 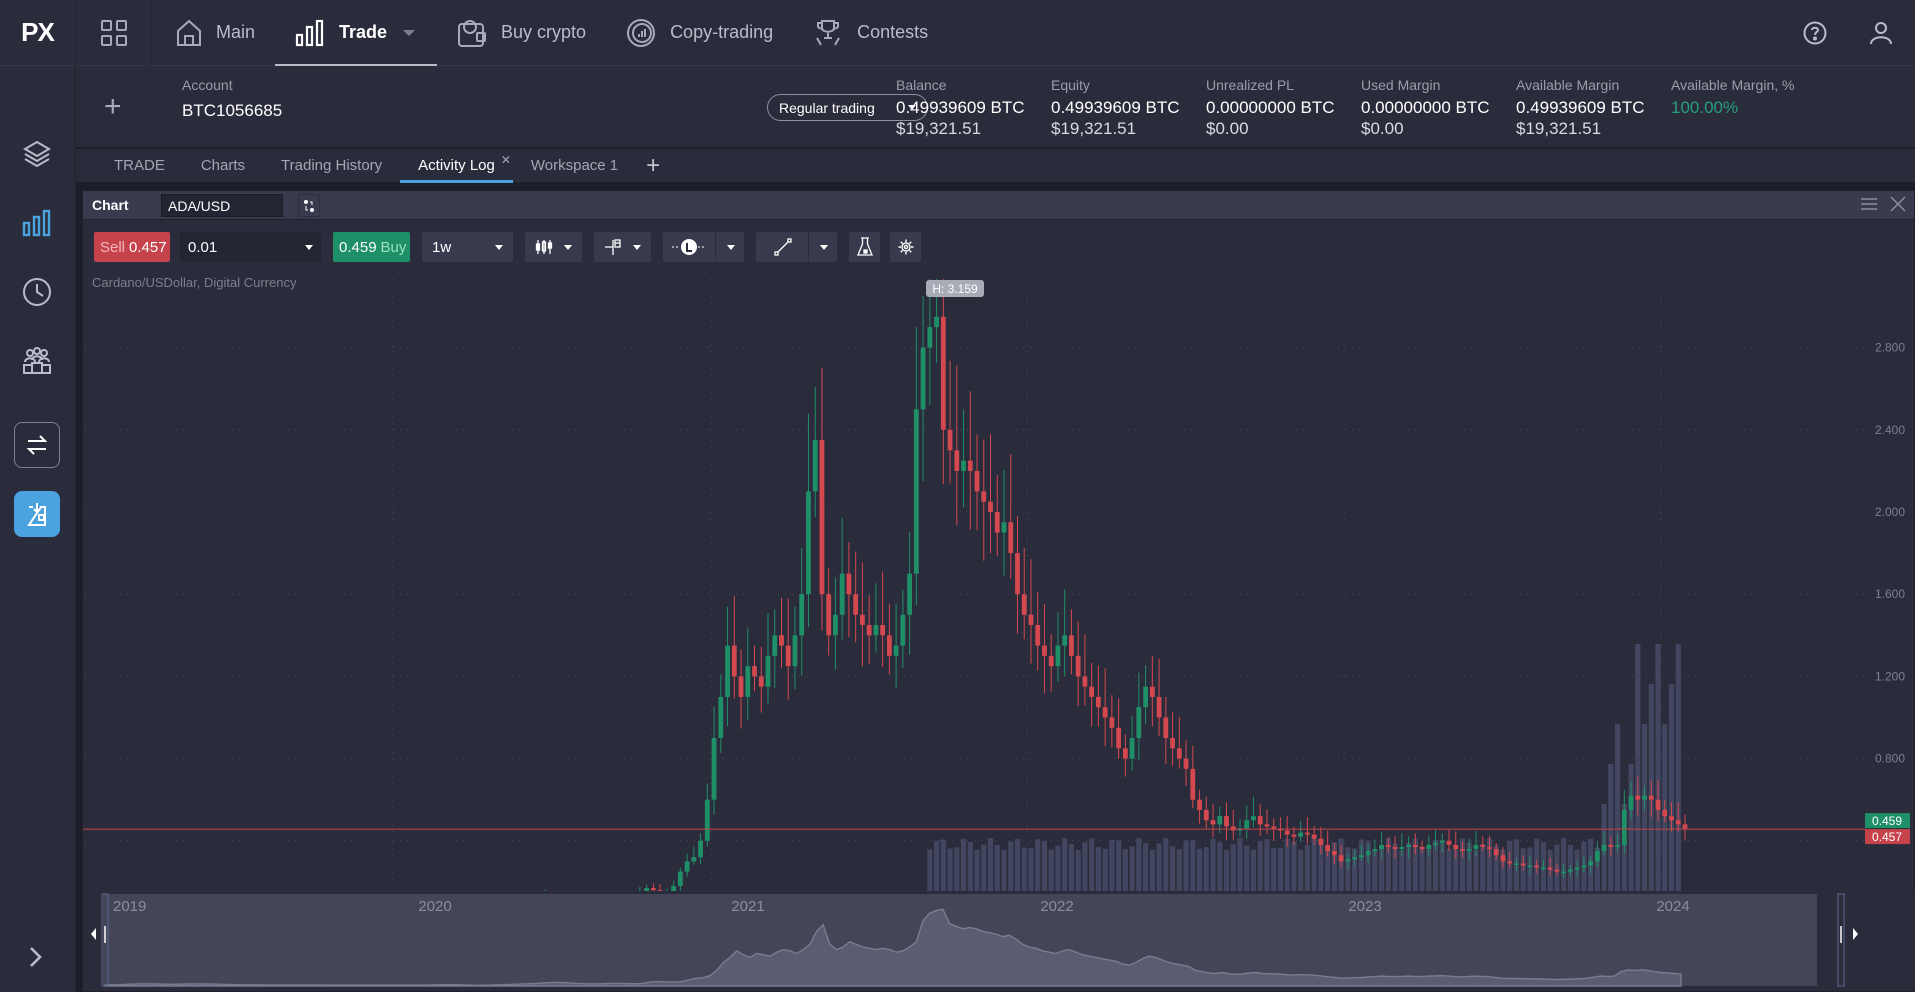 What do you see at coordinates (544, 32) in the screenshot?
I see `nav-buy-crypto-label: Buy crypto` at bounding box center [544, 32].